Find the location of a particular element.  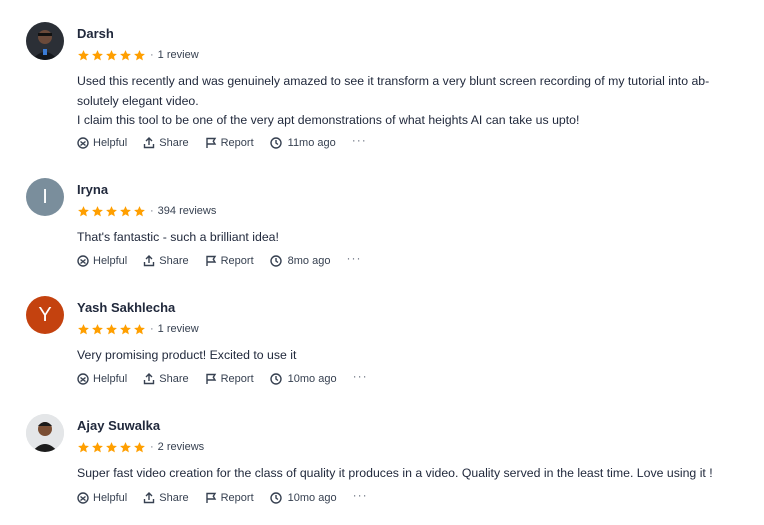

avatar-letter: Y is located at coordinates (45, 314).